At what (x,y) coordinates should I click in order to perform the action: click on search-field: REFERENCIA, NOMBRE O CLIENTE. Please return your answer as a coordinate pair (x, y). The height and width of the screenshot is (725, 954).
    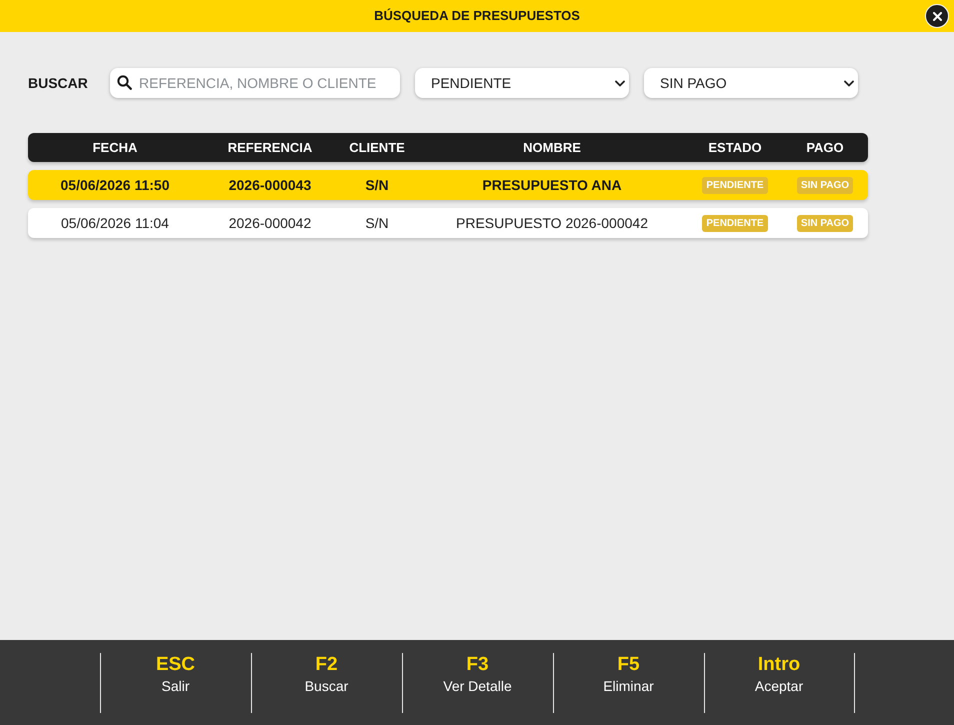
    Looking at the image, I should click on (255, 83).